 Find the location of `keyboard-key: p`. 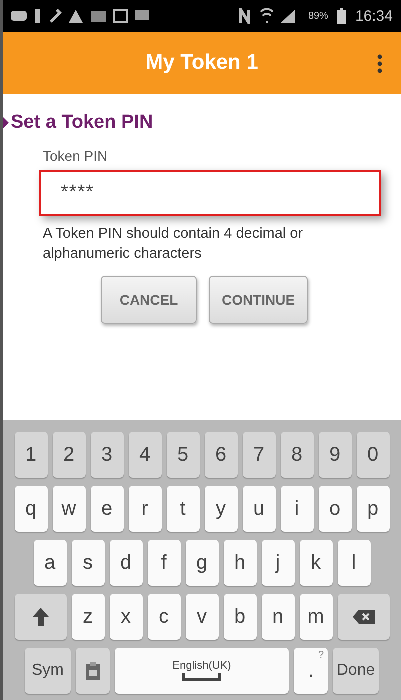

keyboard-key: p is located at coordinates (373, 509).